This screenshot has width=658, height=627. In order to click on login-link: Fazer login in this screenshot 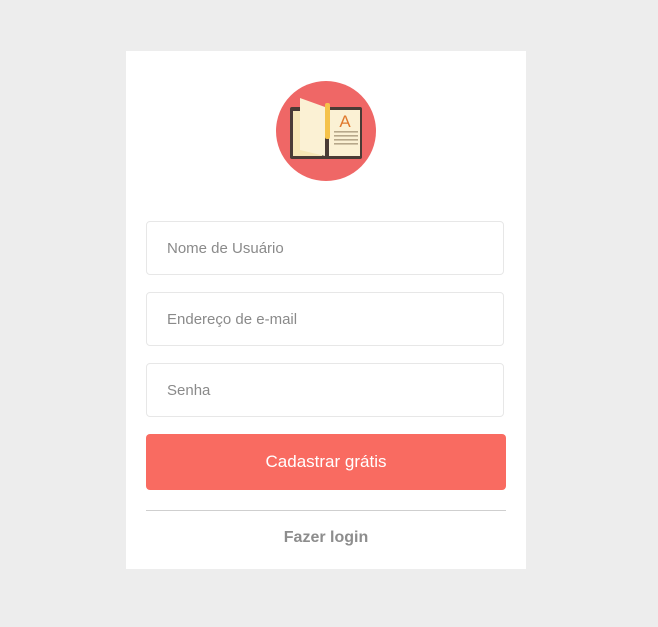, I will do `click(326, 538)`.